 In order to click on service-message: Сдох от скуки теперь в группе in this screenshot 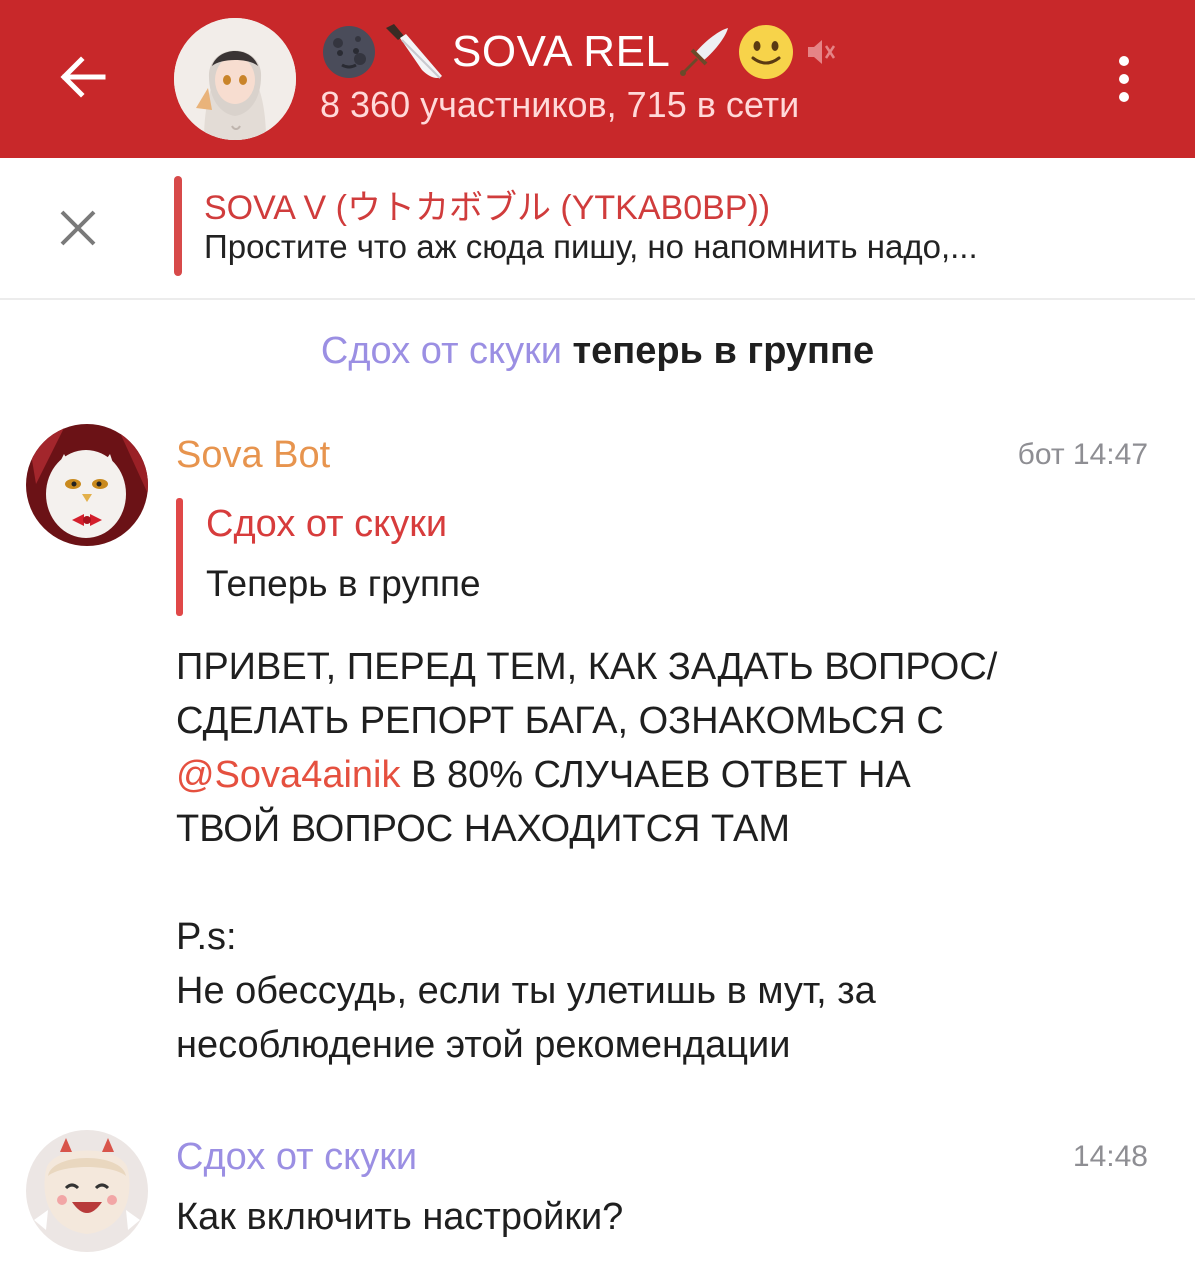, I will do `click(597, 351)`.